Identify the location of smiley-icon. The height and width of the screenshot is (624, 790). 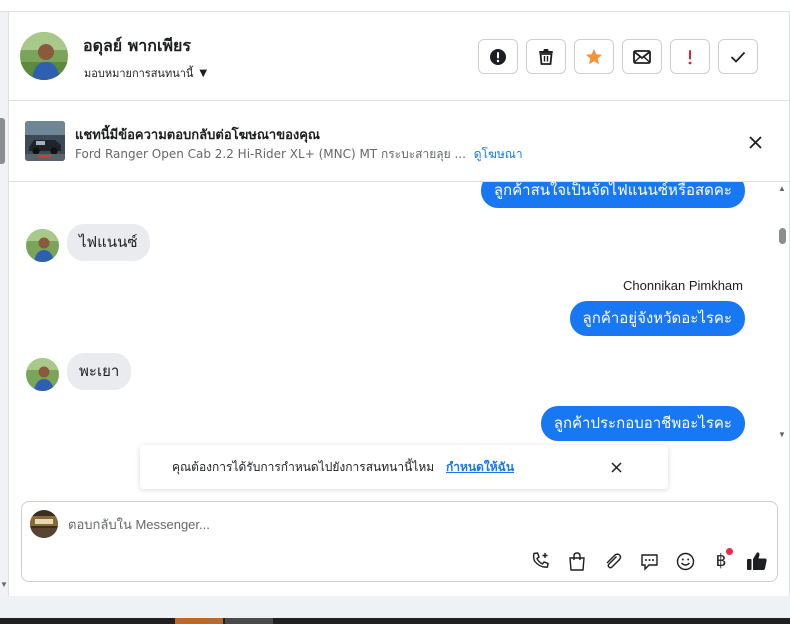
(685, 561).